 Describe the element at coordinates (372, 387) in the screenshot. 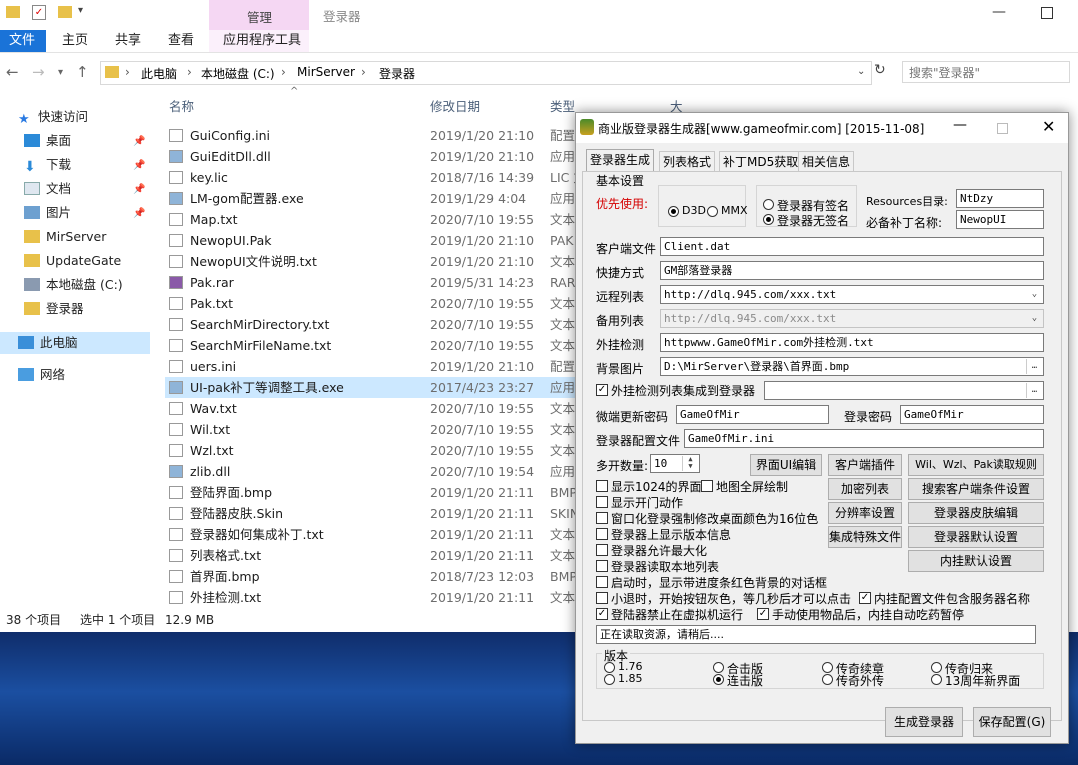

I see `file-row: UI-pak补丁等调整工具.exe 2017/4/23 23:27 应用` at that location.